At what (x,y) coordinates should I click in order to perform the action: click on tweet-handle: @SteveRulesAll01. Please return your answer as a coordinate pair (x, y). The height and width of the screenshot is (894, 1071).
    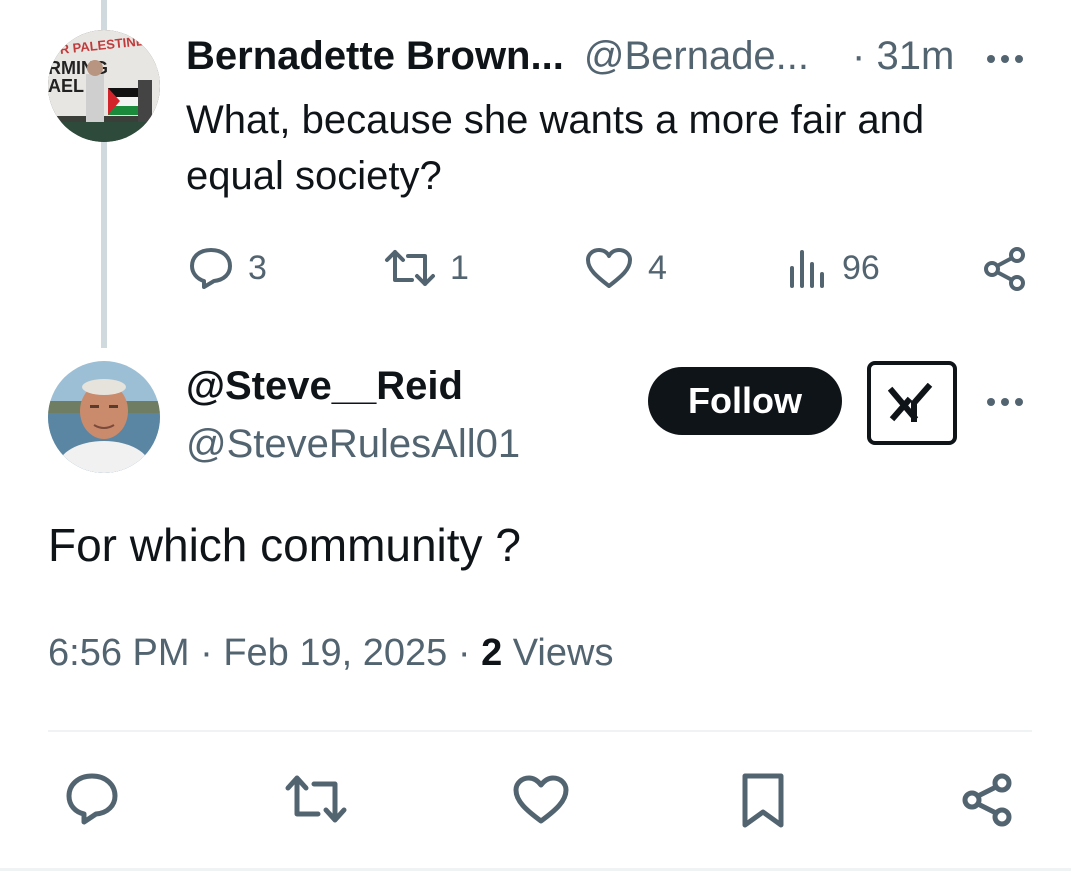
    Looking at the image, I should click on (353, 444).